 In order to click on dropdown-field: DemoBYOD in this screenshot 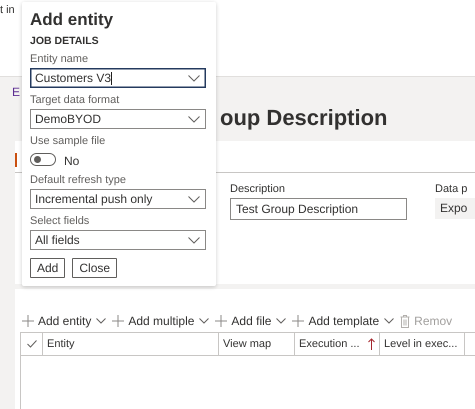, I will do `click(118, 119)`.